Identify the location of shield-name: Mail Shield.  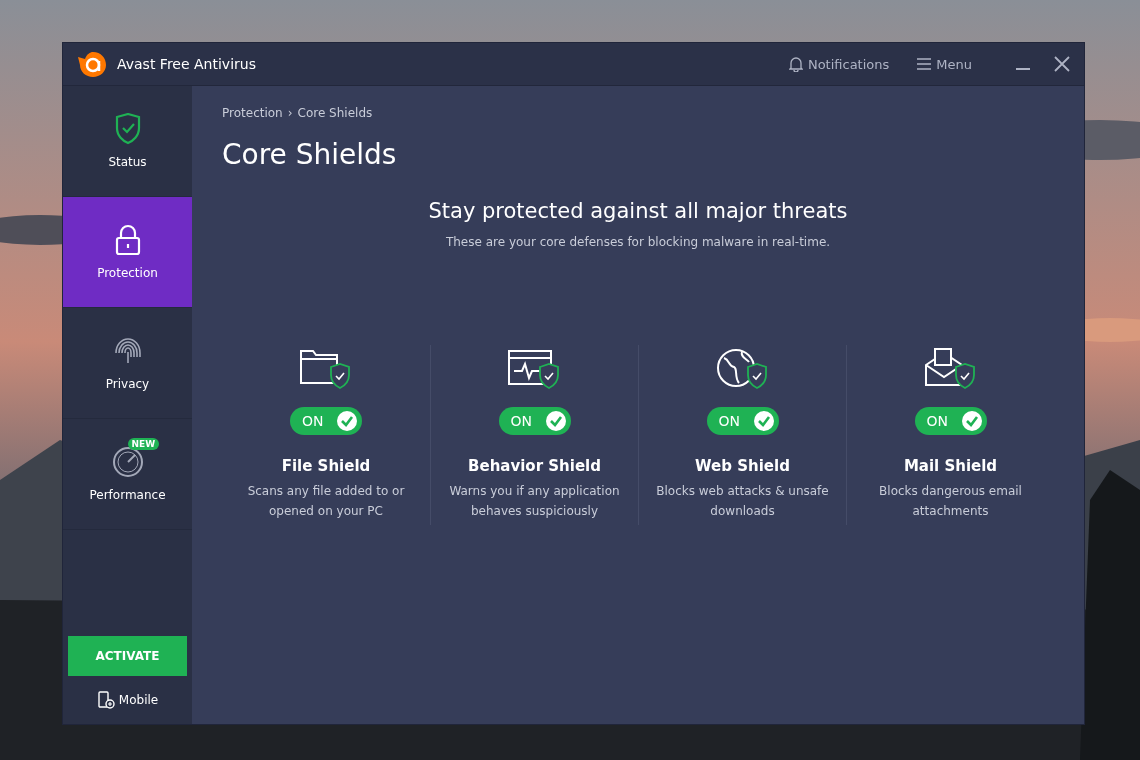
(950, 466).